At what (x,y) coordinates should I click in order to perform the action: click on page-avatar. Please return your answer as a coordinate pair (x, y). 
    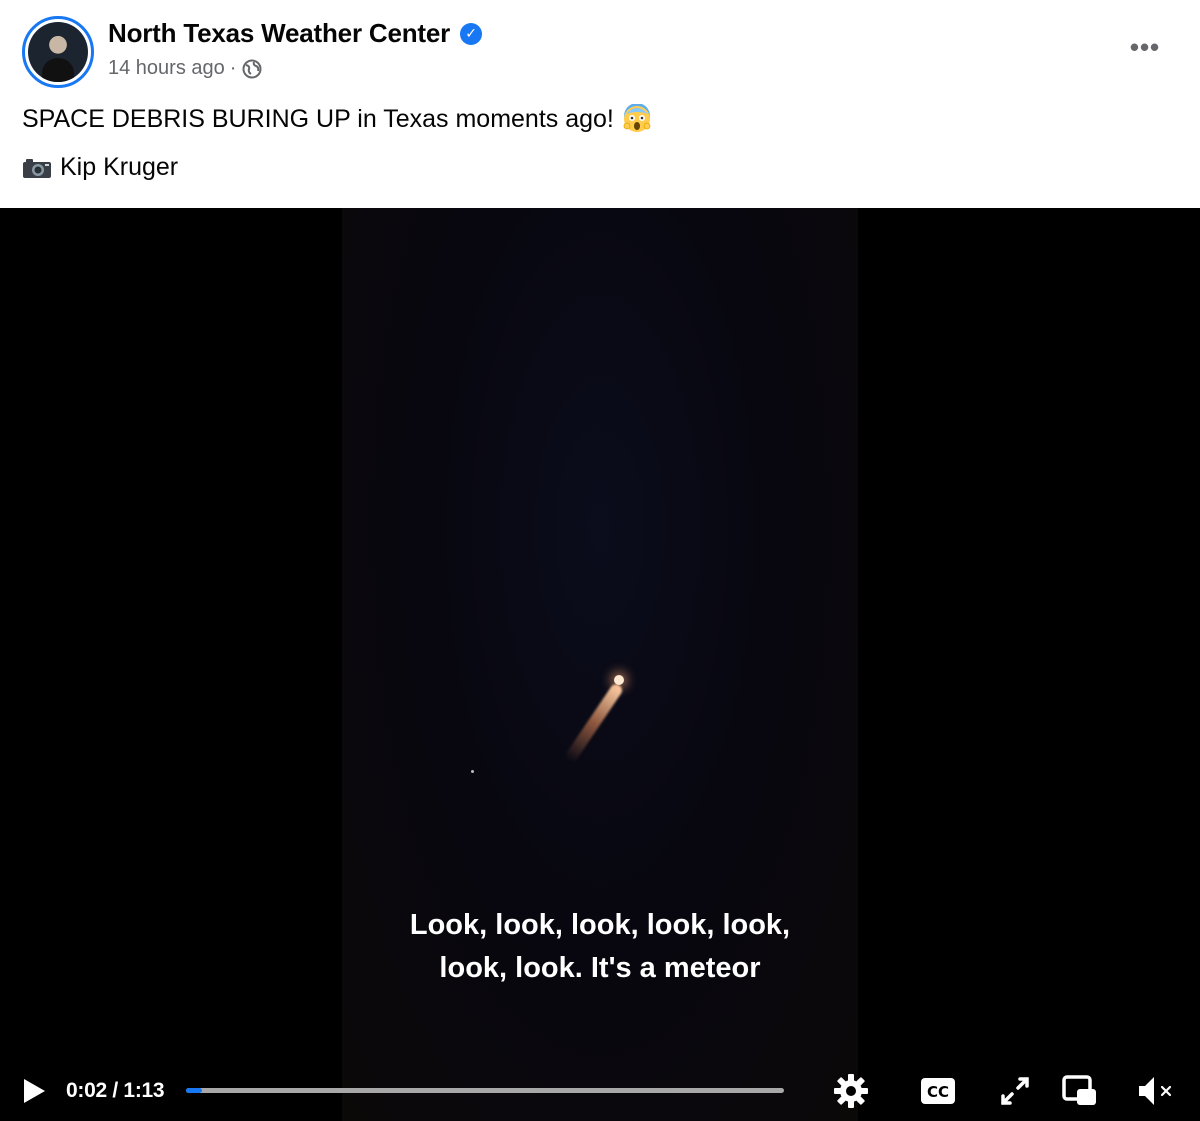
    Looking at the image, I should click on (58, 52).